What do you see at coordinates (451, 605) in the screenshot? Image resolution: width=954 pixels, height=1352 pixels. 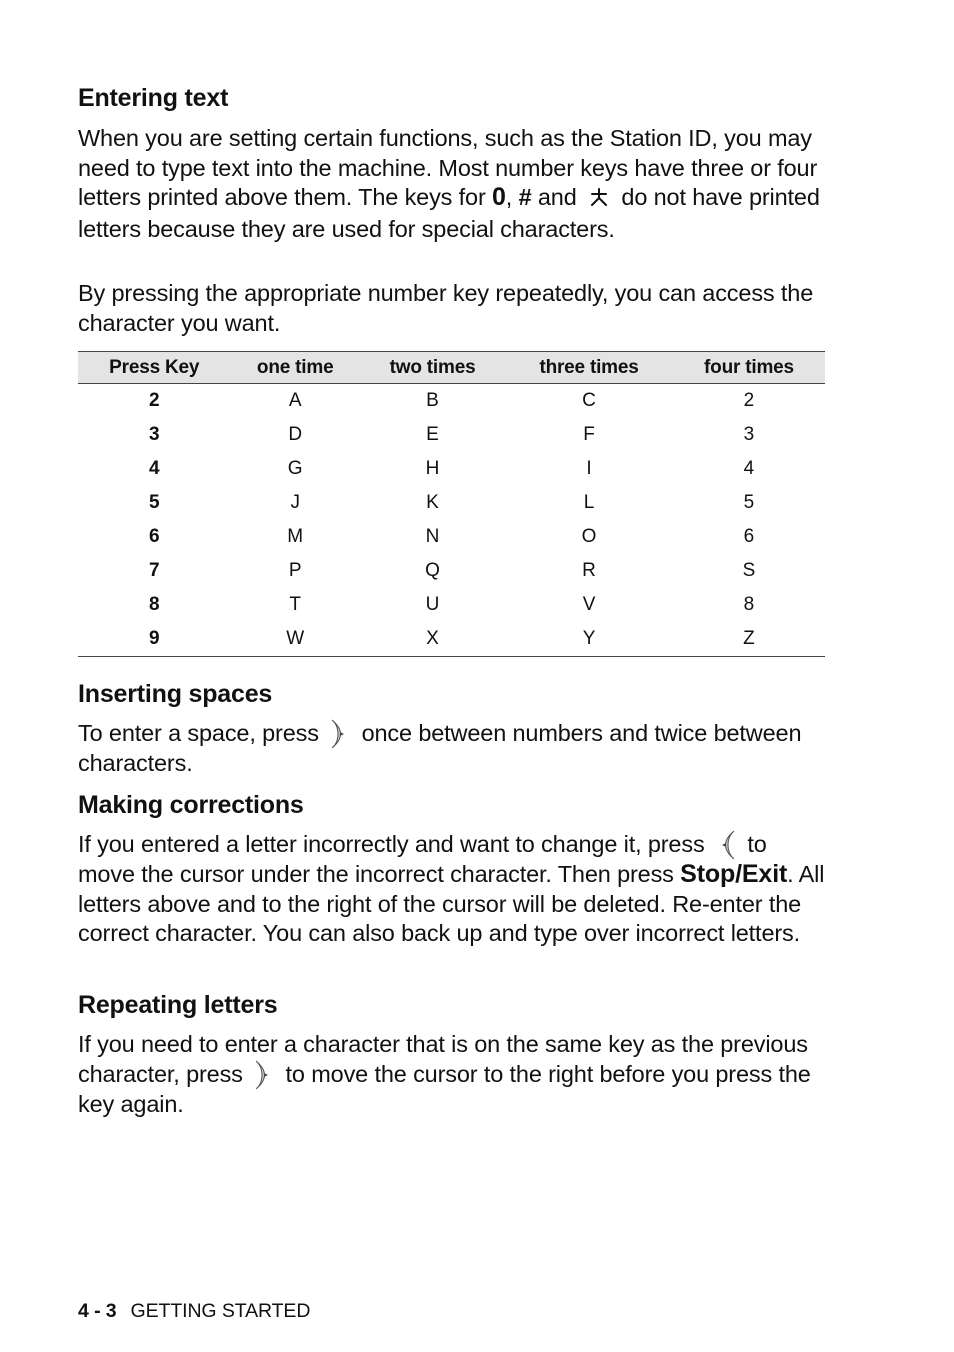 I see `table-row: 8 T U V 8` at bounding box center [451, 605].